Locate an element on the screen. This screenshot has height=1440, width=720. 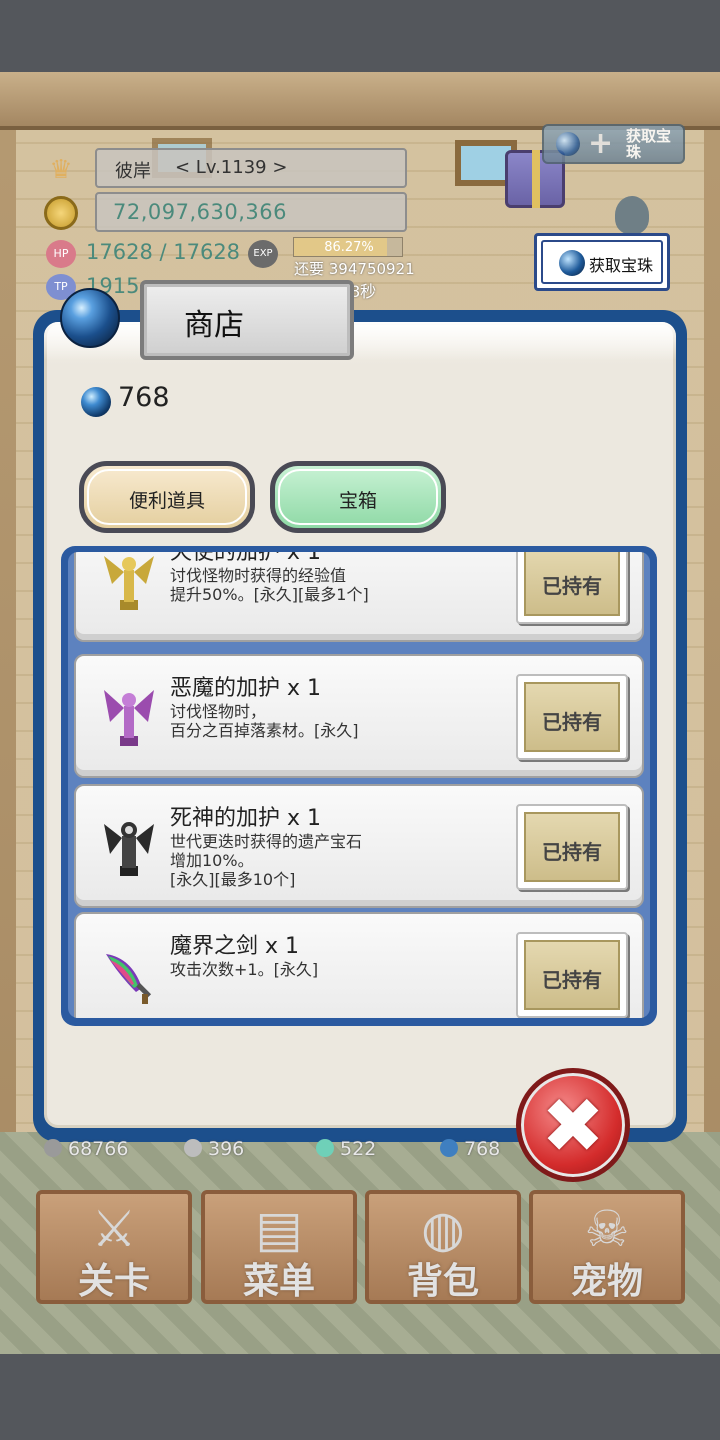
get-gem-button: 获取宝珠 is located at coordinates (602, 262).